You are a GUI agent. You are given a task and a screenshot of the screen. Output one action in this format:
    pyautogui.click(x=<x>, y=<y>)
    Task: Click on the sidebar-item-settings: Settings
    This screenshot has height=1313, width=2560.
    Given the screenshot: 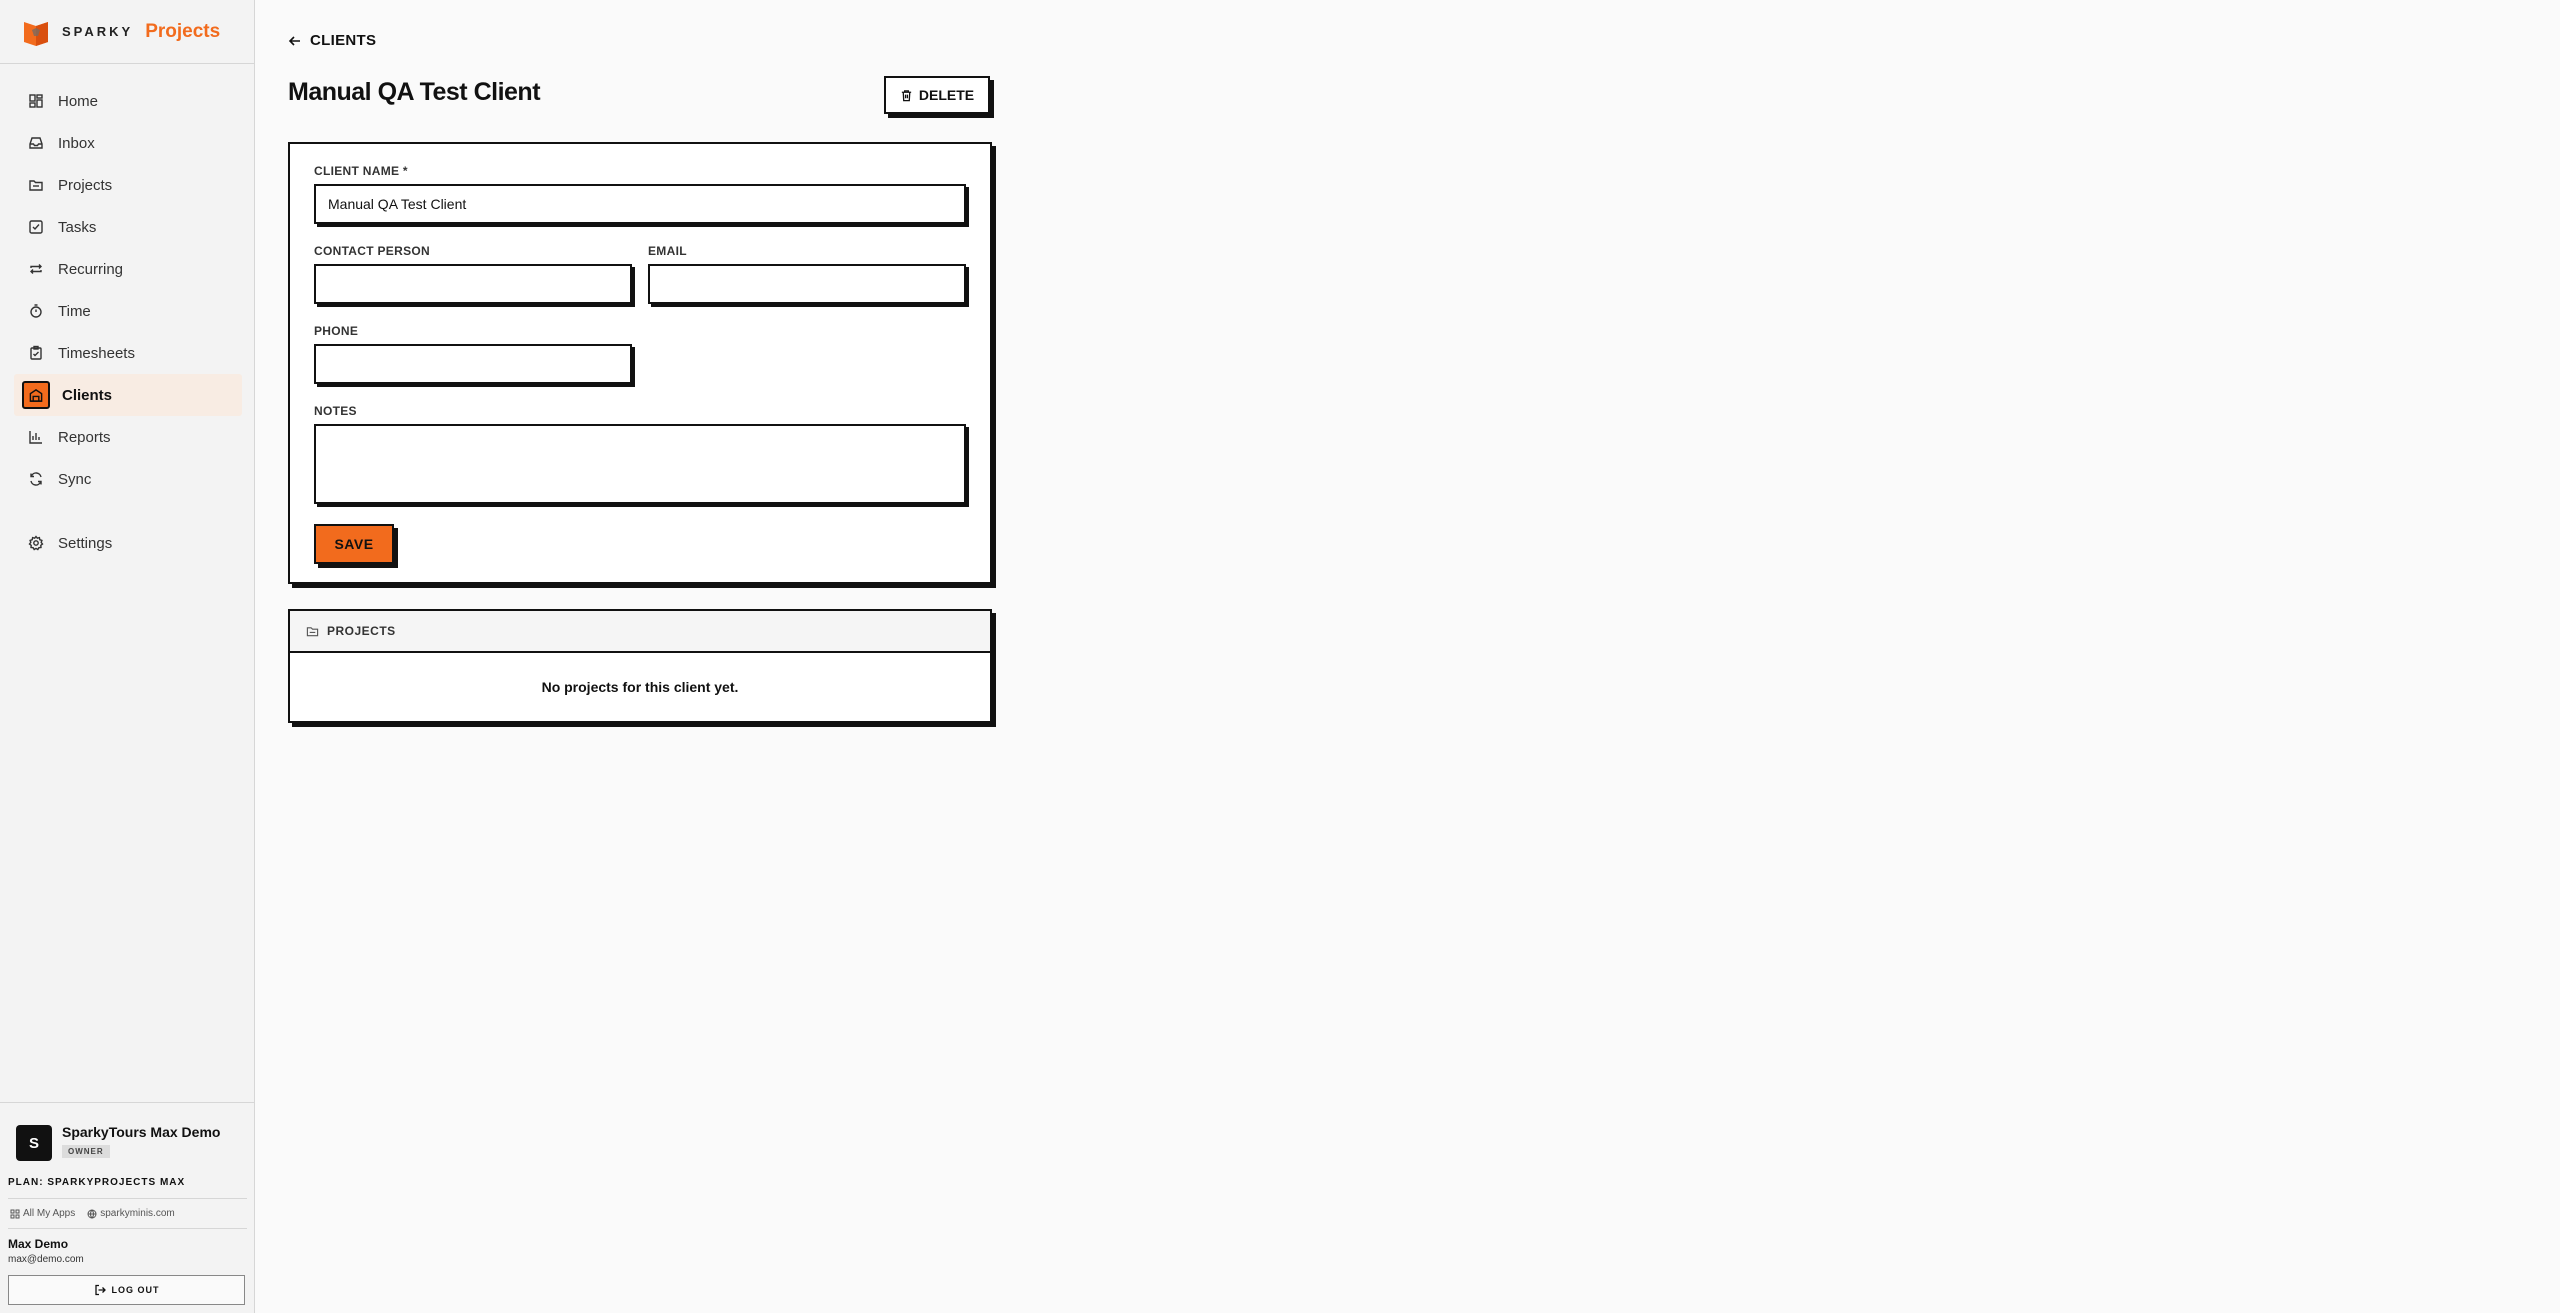 What is the action you would take?
    pyautogui.click(x=128, y=543)
    